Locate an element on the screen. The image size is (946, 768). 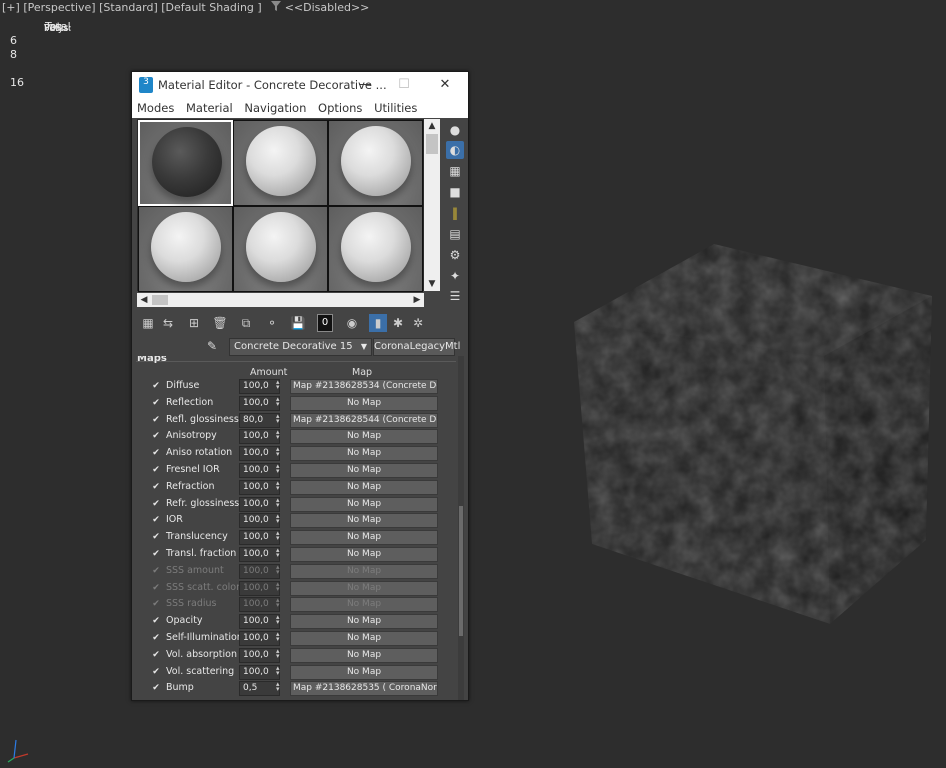
backlight-icon: ◐ is located at coordinates (455, 150).